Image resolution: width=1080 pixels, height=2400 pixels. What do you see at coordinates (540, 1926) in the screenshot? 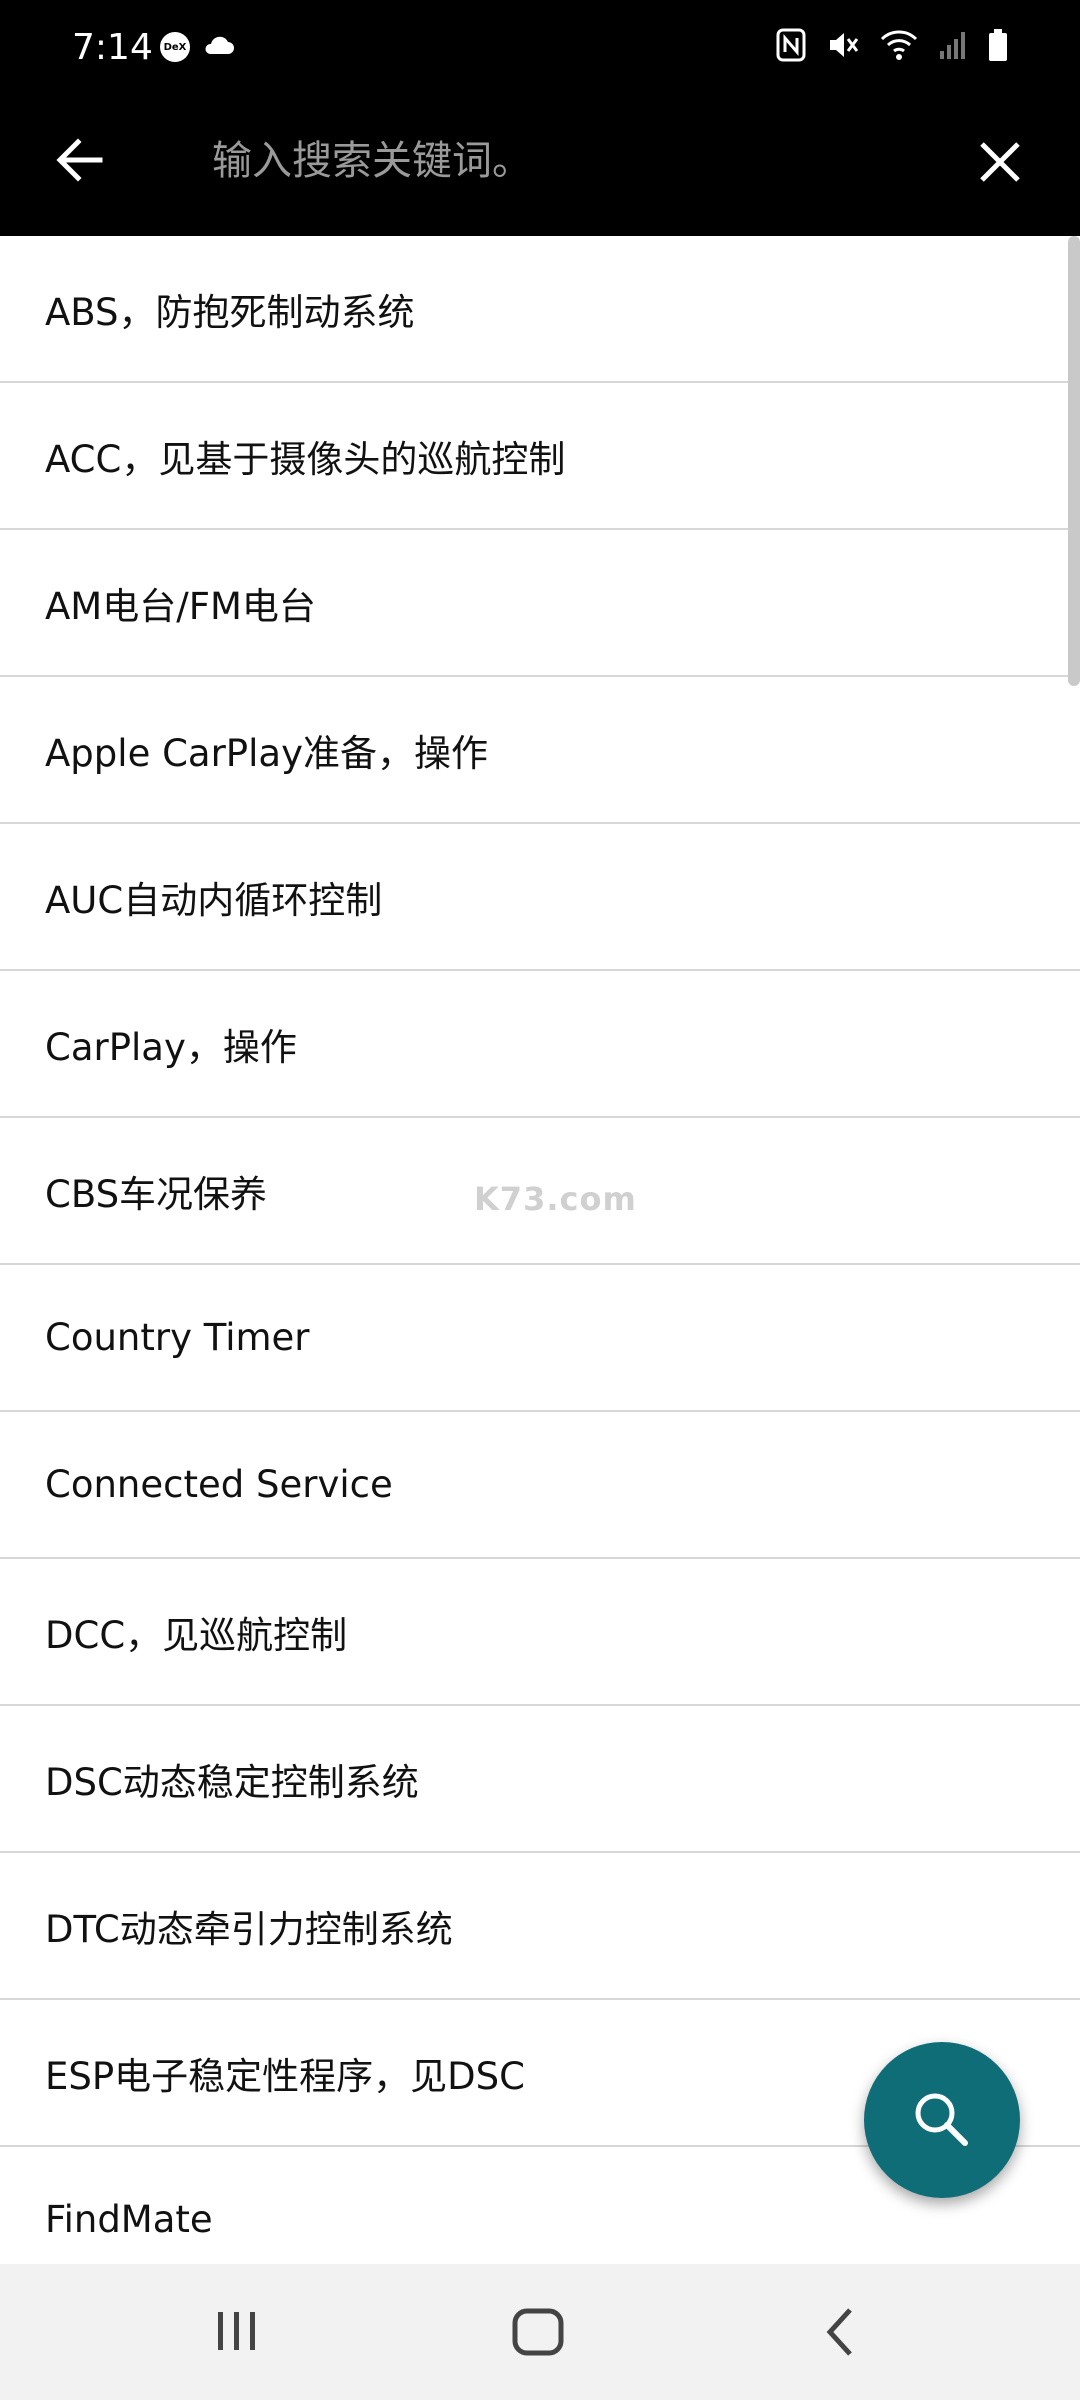
I see `list-item: DTC动态牵引力控制系统` at bounding box center [540, 1926].